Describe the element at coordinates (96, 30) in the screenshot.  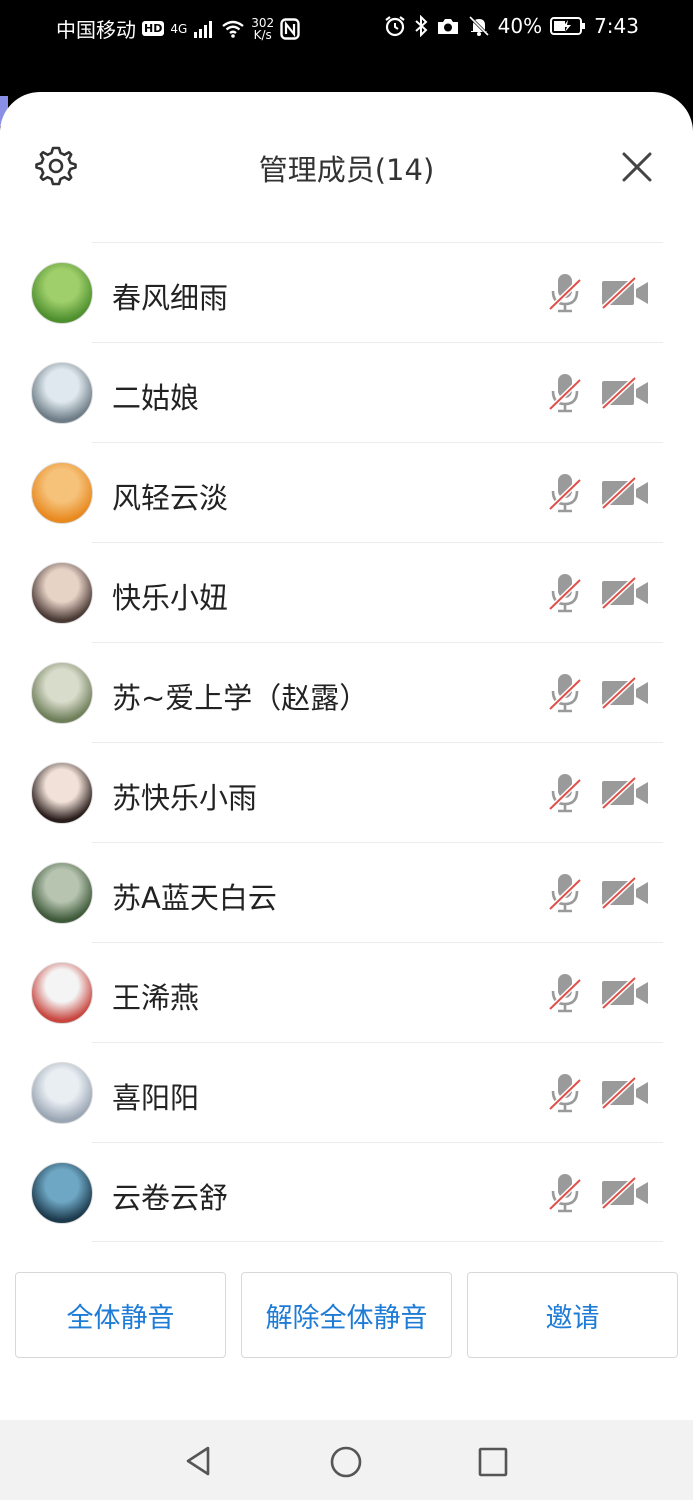
I see `carrier-label: 中国移动` at that location.